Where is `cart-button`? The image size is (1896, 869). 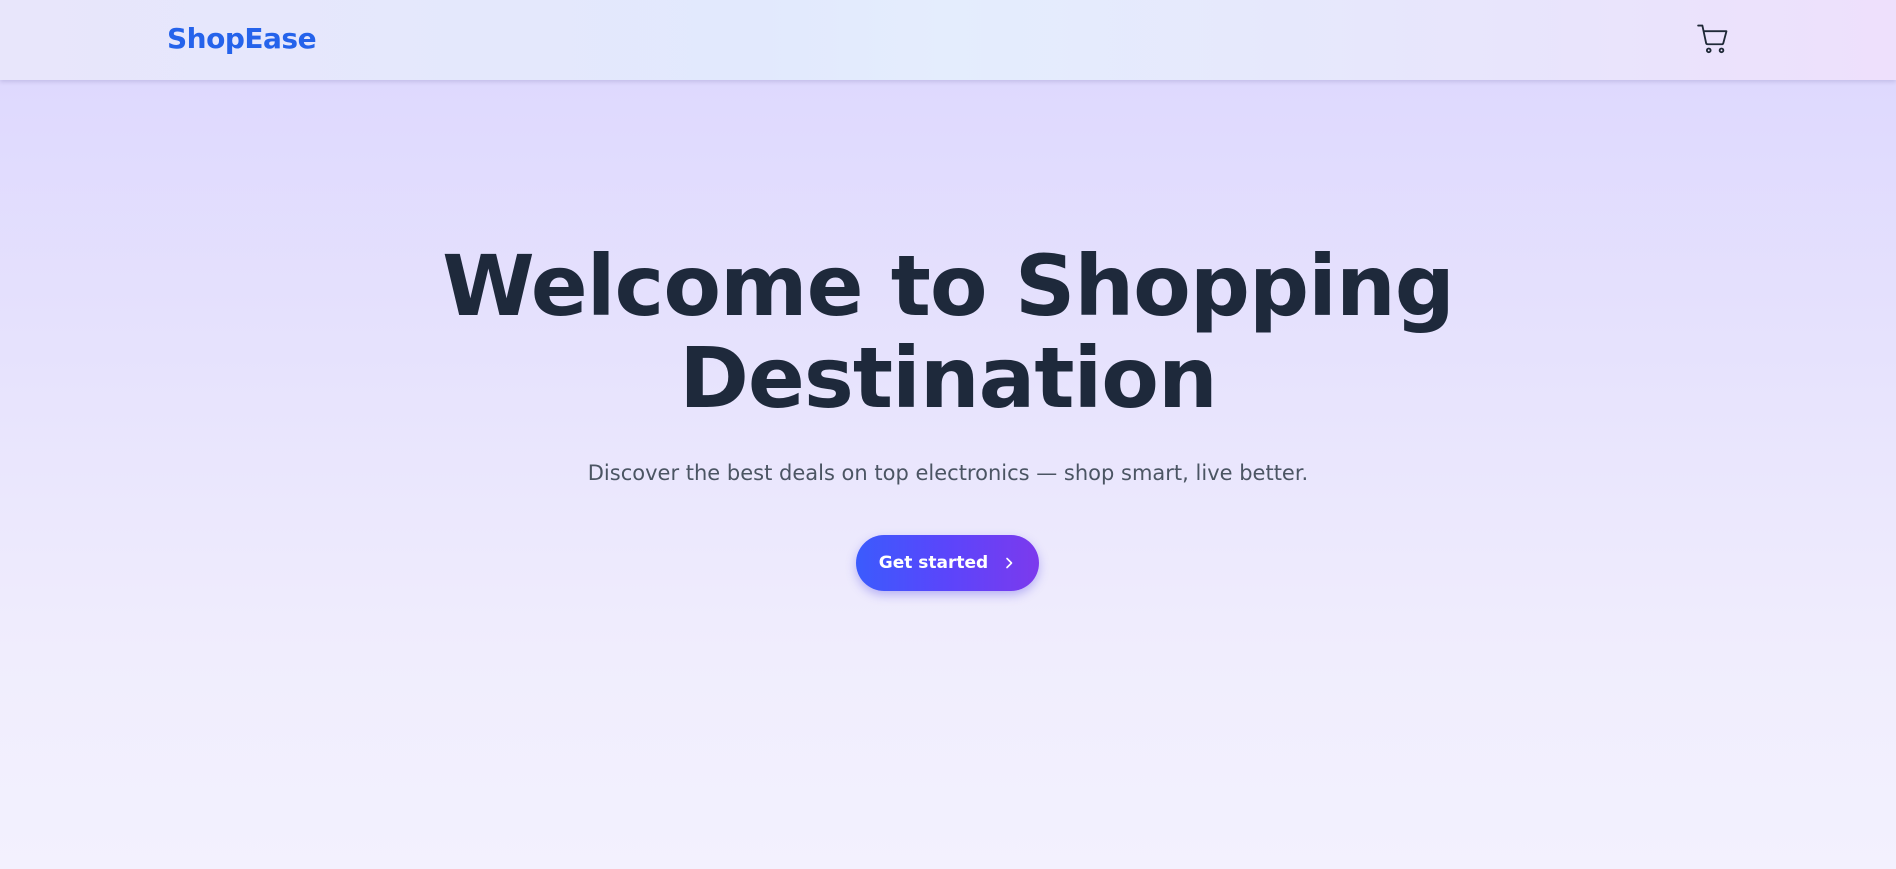 cart-button is located at coordinates (1713, 39).